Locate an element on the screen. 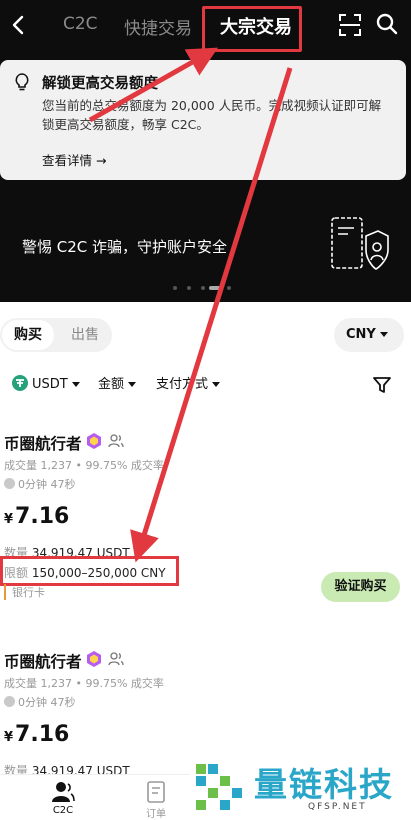  order-icon is located at coordinates (156, 792).